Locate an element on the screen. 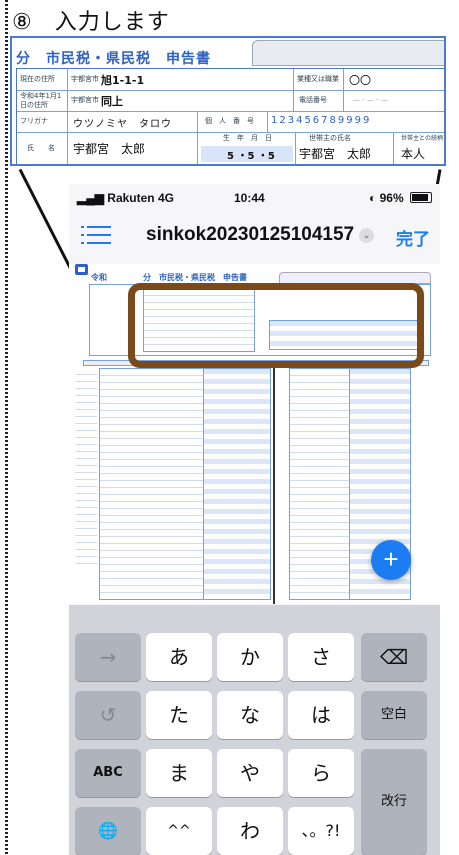 This screenshot has width=459, height=855. network-label: 4G is located at coordinates (165, 198).